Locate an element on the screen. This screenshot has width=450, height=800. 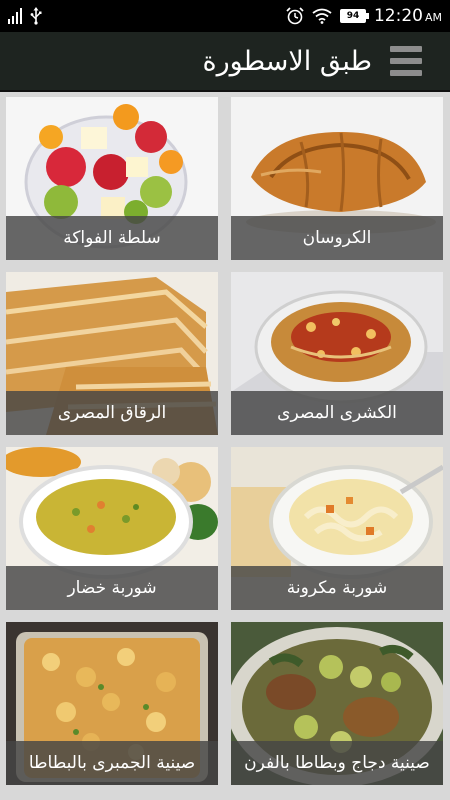
clock: 12:20 AM is located at coordinates (408, 16).